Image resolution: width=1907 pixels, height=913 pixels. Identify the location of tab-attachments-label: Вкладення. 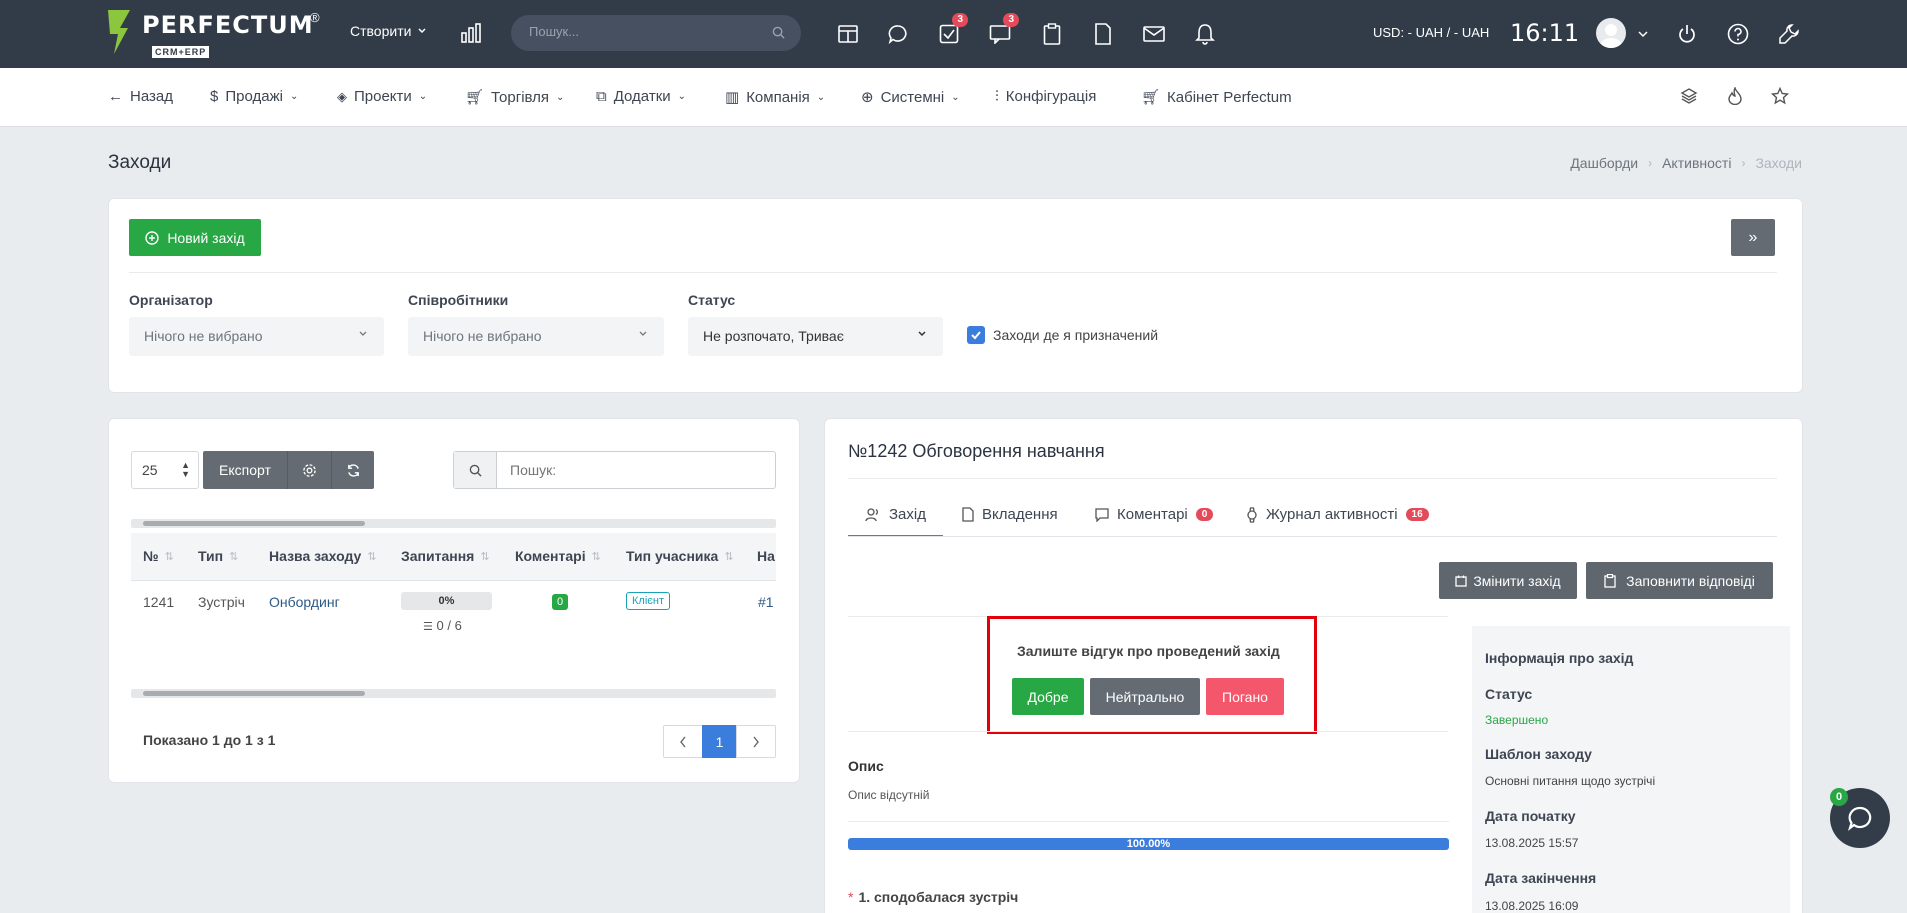
(1020, 514).